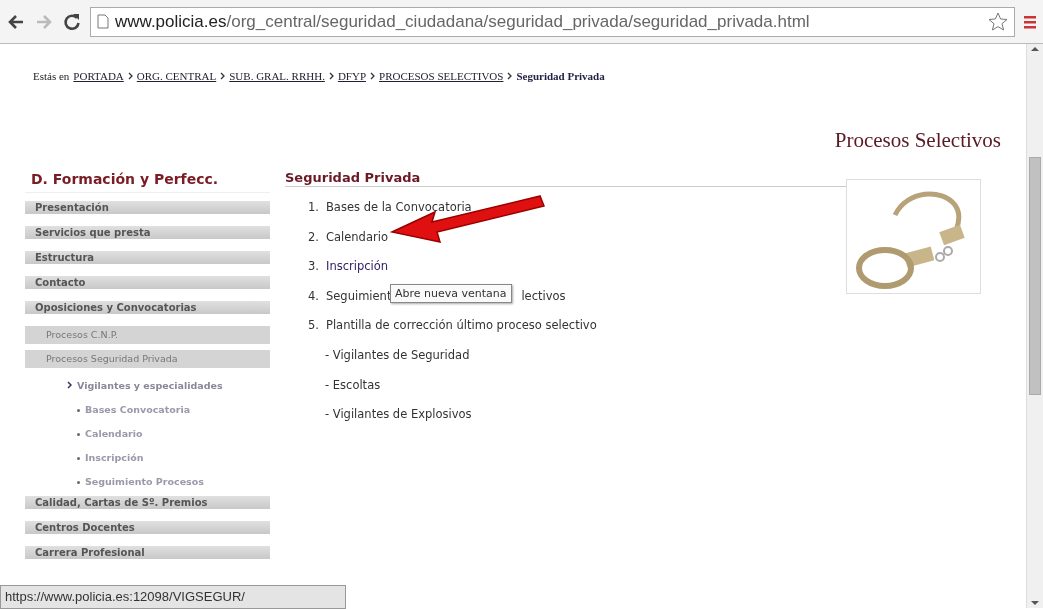 This screenshot has height=609, width=1043. Describe the element at coordinates (357, 244) in the screenshot. I see `list-link: Calendario` at that location.